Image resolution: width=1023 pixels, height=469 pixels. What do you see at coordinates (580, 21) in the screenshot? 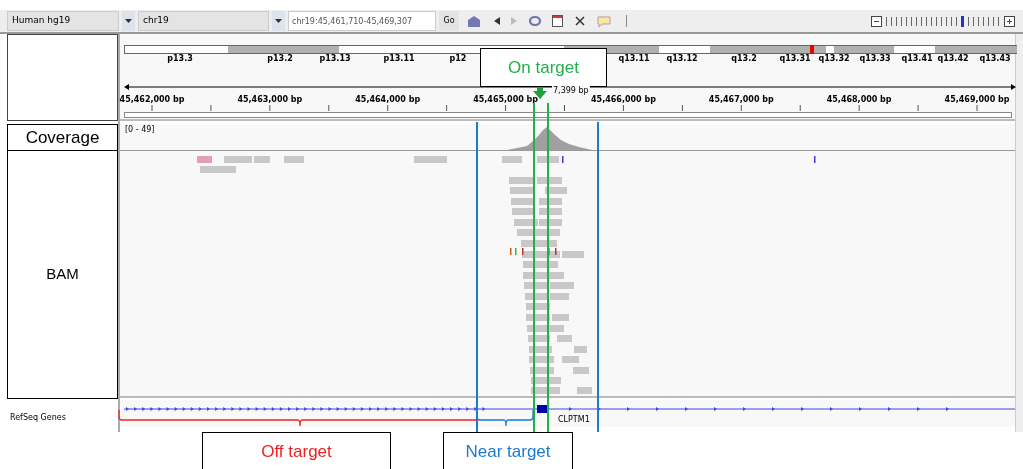
I see `collapse-icon` at bounding box center [580, 21].